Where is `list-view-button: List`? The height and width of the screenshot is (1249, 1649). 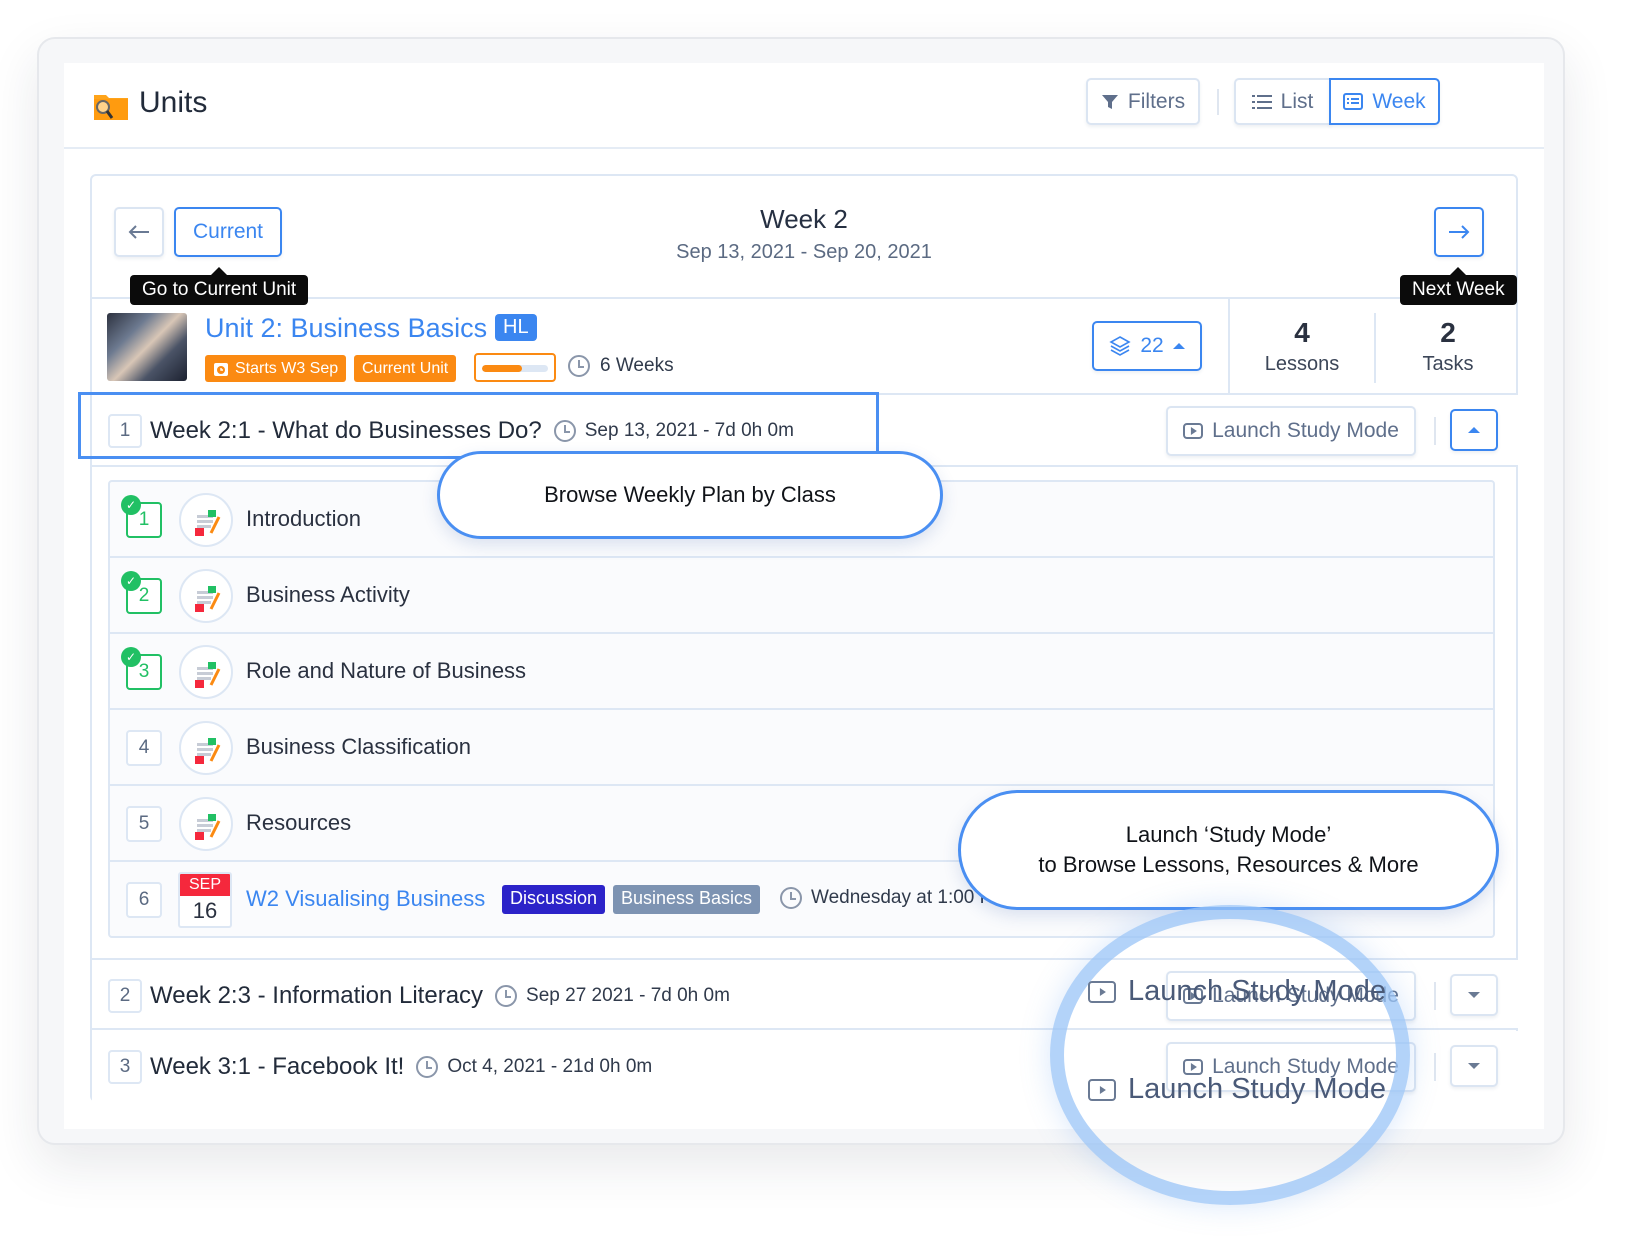 list-view-button: List is located at coordinates (1282, 101).